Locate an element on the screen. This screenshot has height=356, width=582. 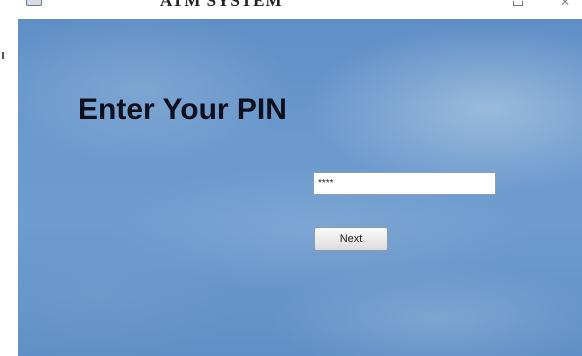
window-app-icon is located at coordinates (34, 3).